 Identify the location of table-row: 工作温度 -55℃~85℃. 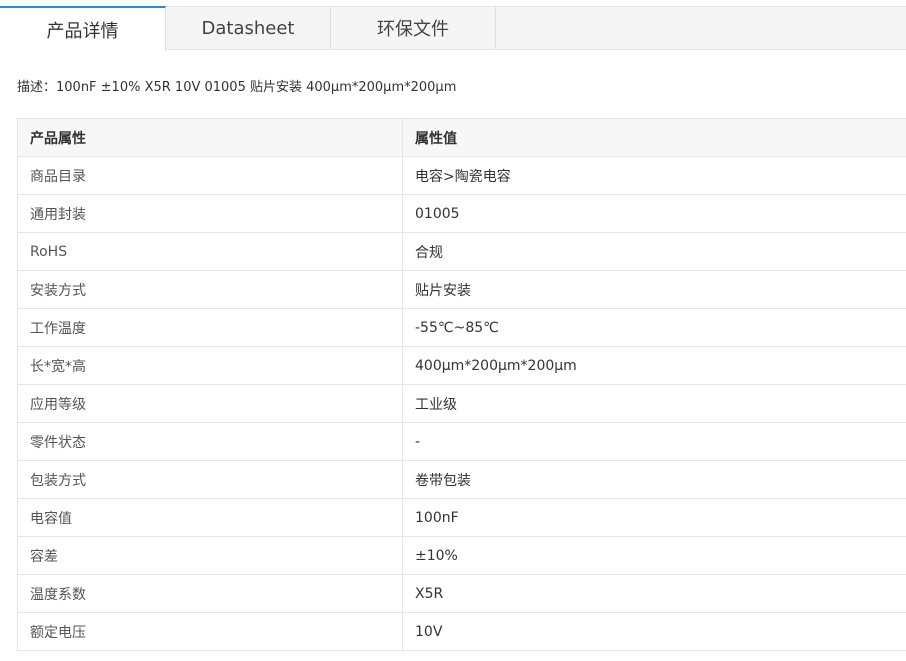
(461, 327).